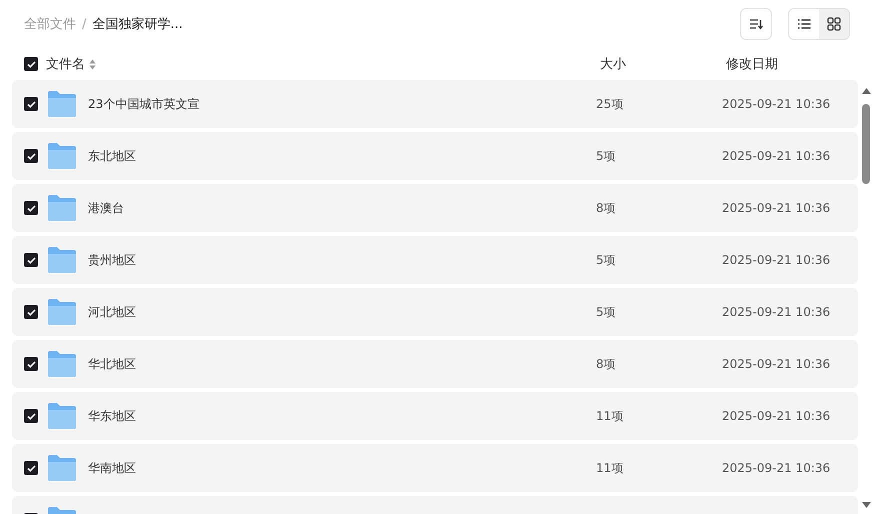 This screenshot has height=514, width=874. Describe the element at coordinates (834, 24) in the screenshot. I see `grid-icon` at that location.